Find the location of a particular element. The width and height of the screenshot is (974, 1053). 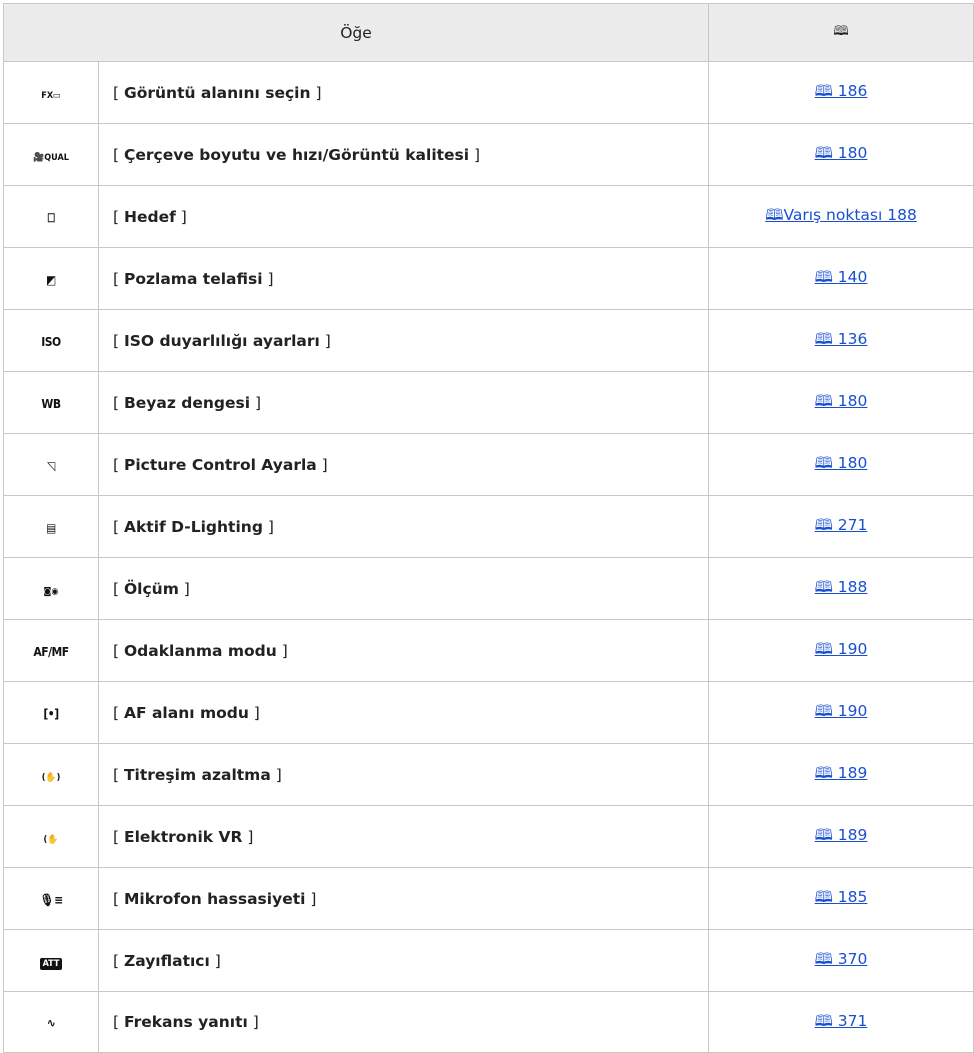

af-area-icon: [•] is located at coordinates (51, 713).